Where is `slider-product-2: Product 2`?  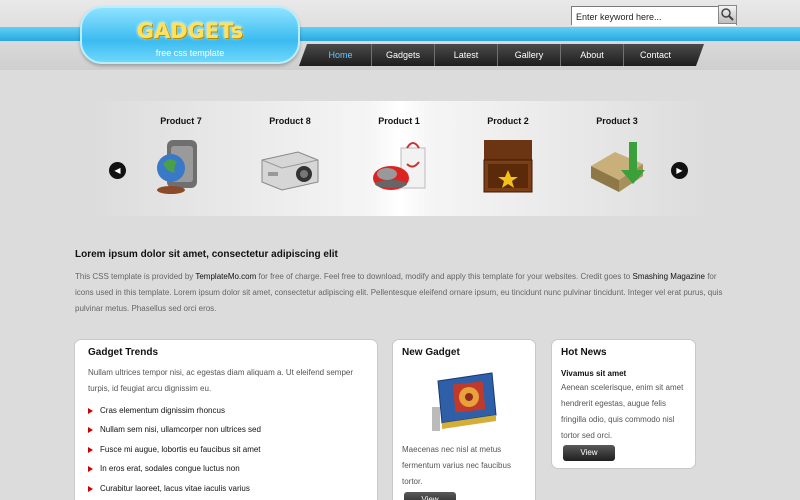
slider-product-2: Product 2 is located at coordinates (508, 157).